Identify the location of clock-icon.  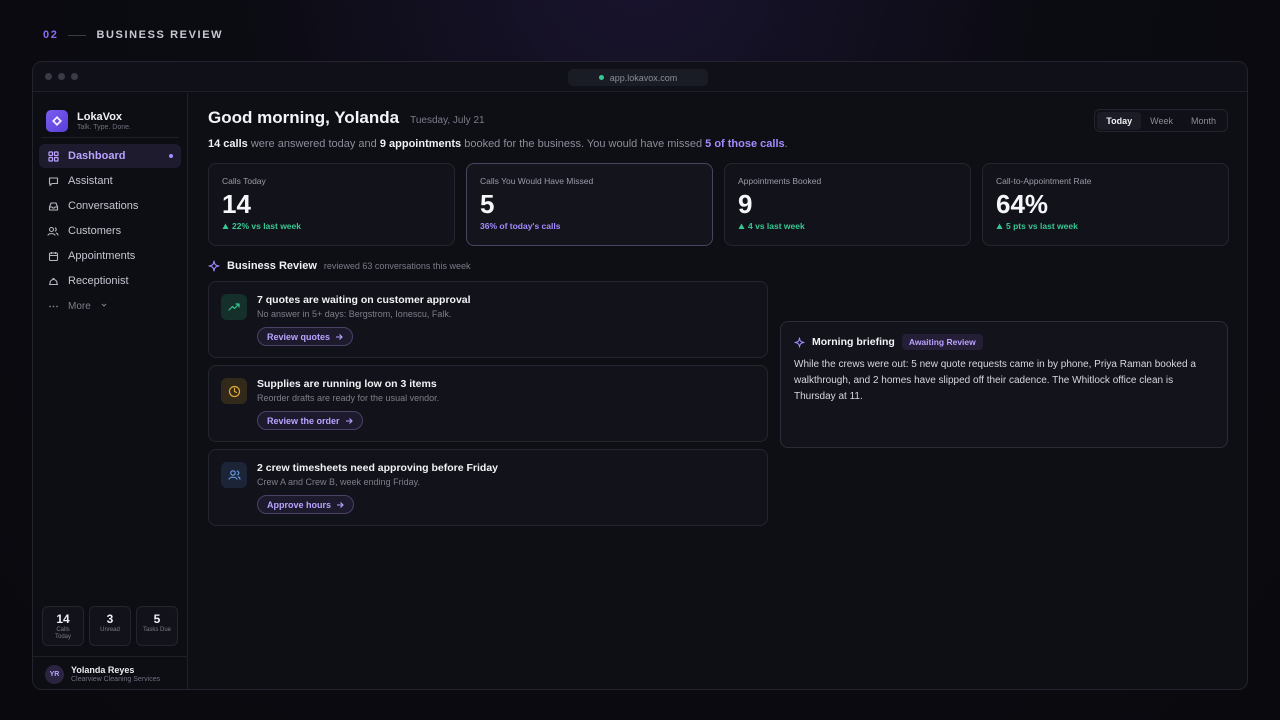
(234, 391).